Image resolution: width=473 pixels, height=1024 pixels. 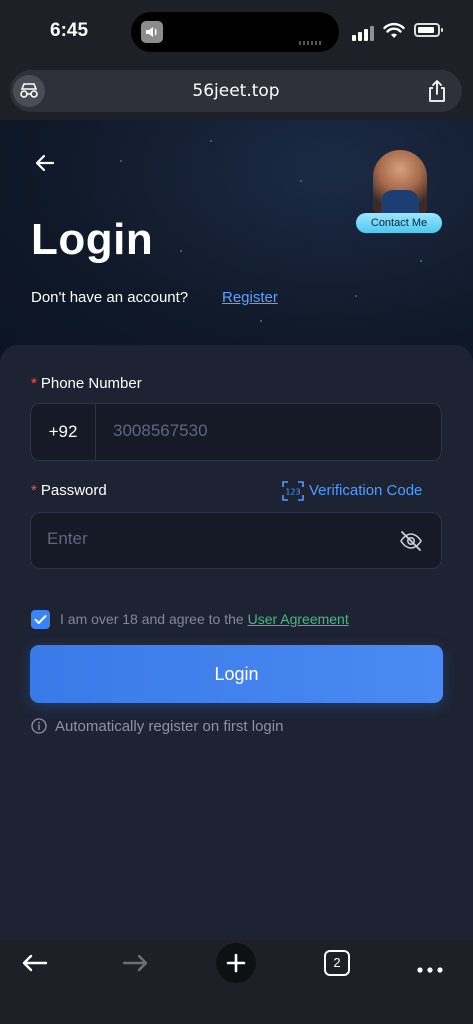 What do you see at coordinates (35, 963) in the screenshot?
I see `browser-back-icon` at bounding box center [35, 963].